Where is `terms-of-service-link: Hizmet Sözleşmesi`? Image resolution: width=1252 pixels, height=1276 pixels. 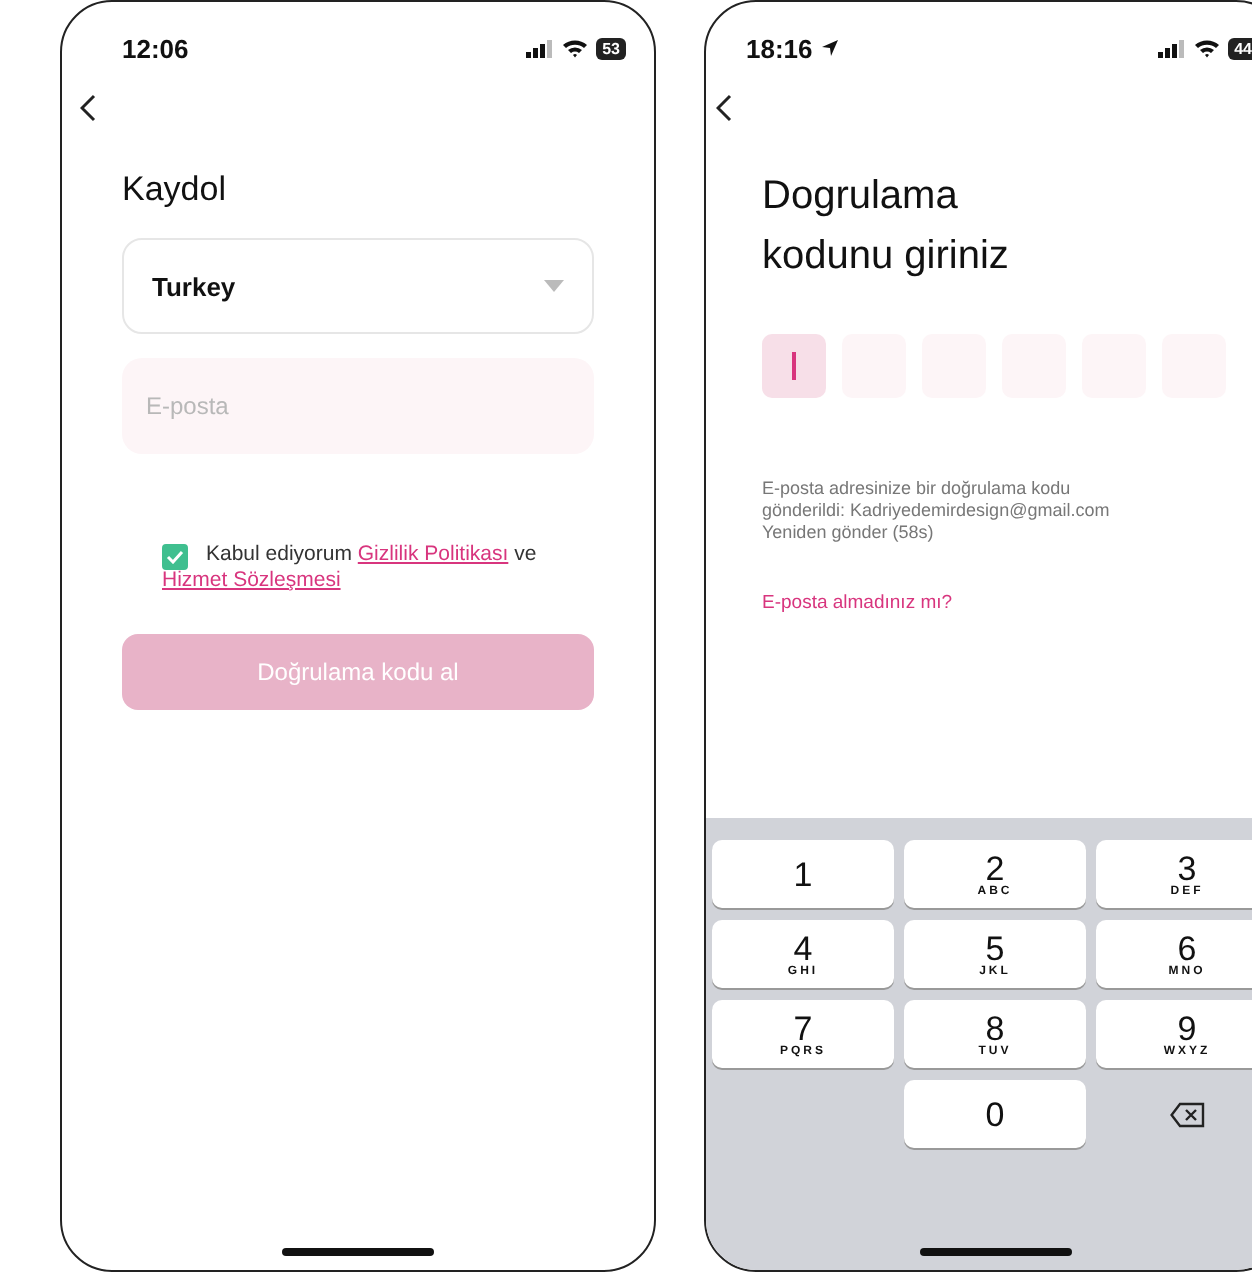 terms-of-service-link: Hizmet Sözleşmesi is located at coordinates (251, 580).